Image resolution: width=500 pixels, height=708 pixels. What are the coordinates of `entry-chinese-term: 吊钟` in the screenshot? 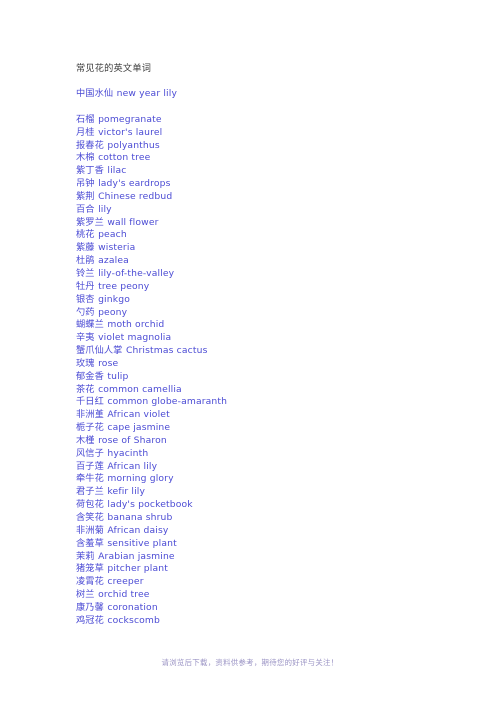 It's located at (85, 184).